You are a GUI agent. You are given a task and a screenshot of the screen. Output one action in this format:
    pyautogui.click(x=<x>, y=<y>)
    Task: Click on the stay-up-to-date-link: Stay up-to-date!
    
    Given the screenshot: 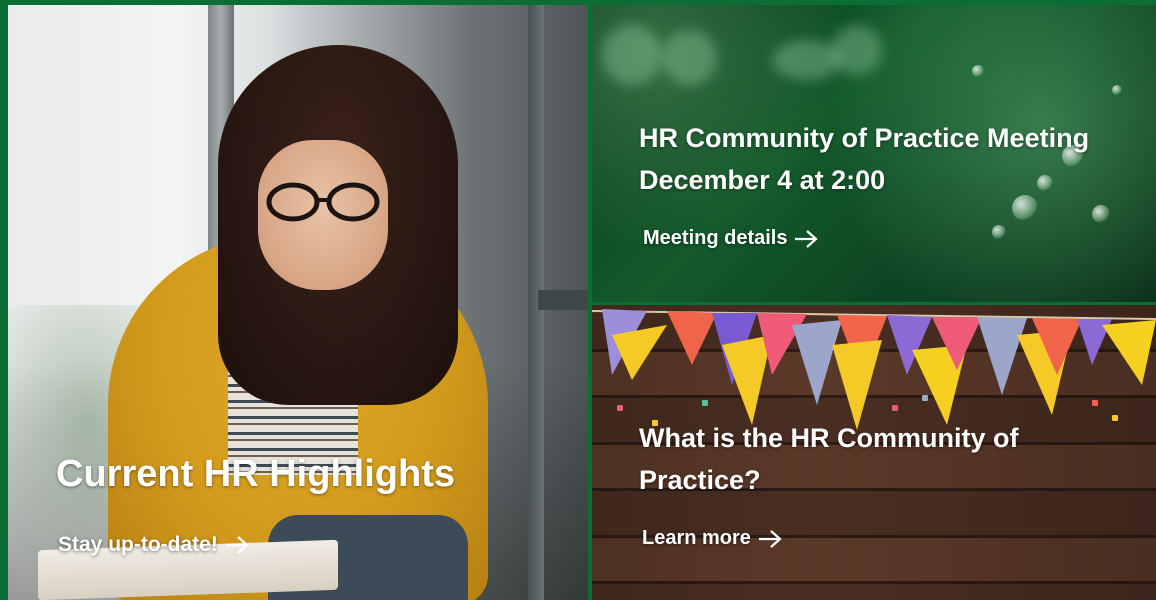 What is the action you would take?
    pyautogui.click(x=154, y=545)
    